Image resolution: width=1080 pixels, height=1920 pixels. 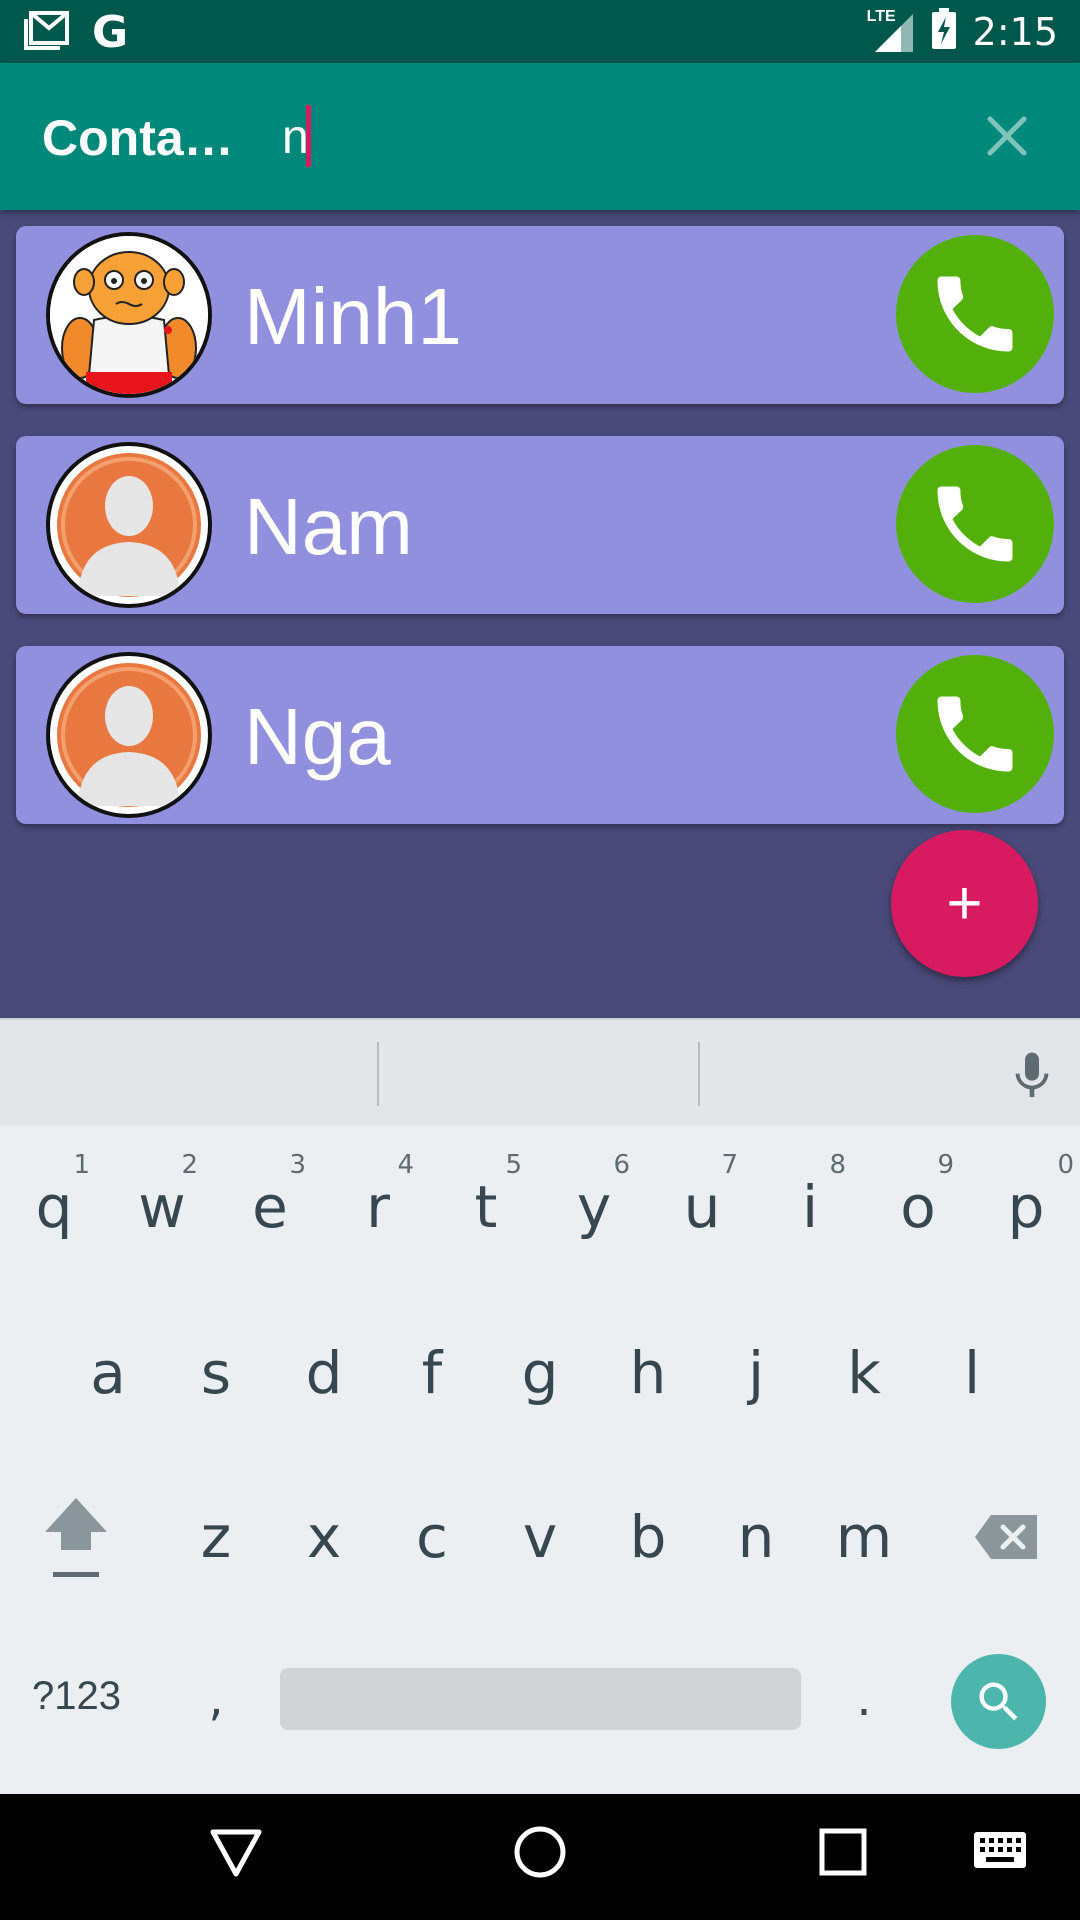 I want to click on key-label: b, so click(x=648, y=1537).